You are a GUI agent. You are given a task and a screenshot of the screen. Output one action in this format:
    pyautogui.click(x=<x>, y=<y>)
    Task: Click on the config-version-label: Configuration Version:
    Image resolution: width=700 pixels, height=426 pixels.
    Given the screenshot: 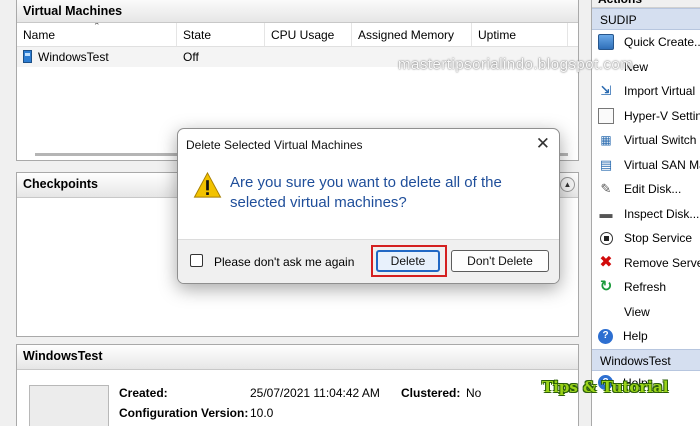 What is the action you would take?
    pyautogui.click(x=184, y=413)
    